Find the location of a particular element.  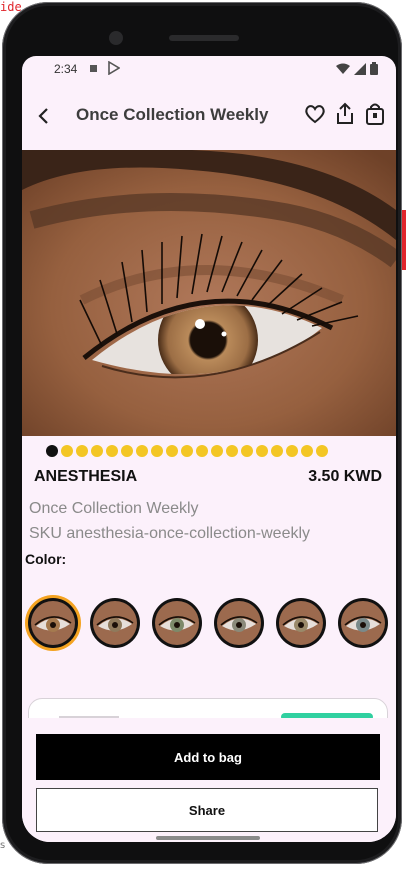

image-pagination is located at coordinates (187, 451).